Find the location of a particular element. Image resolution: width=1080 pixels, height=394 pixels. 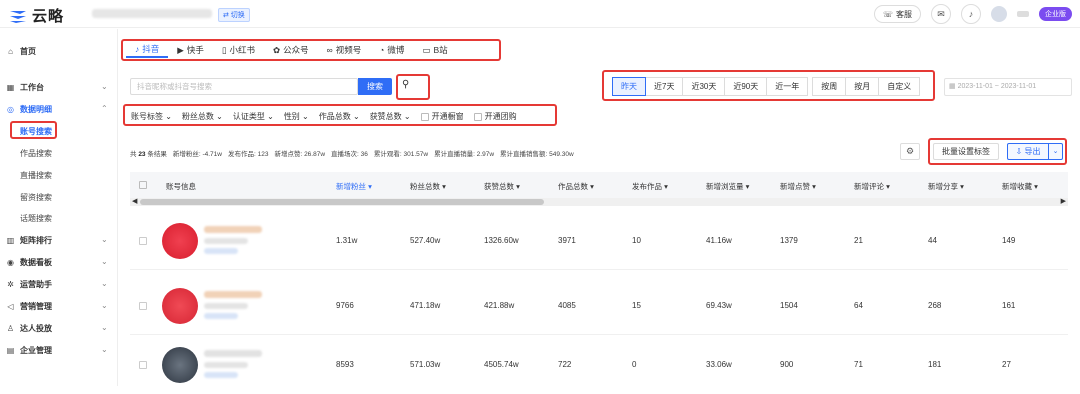

filter-label: 作品总数 is located at coordinates (334, 116).